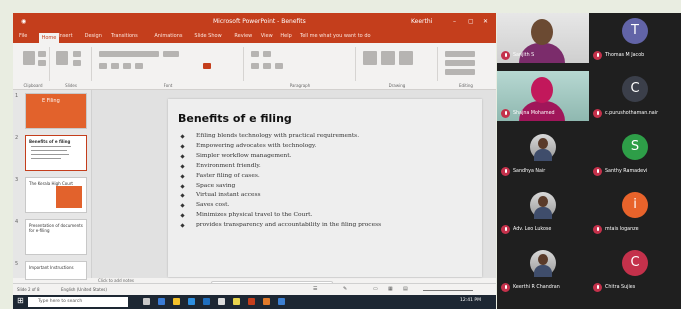 This screenshot has height=309, width=681. What do you see at coordinates (406, 58) in the screenshot?
I see `quick-styles-button` at bounding box center [406, 58].